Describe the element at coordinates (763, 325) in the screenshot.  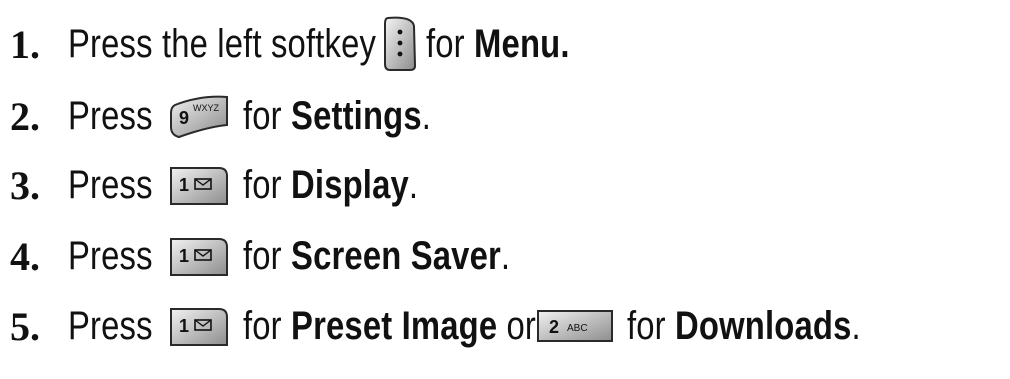
I see `downloads-target: Downloads` at that location.